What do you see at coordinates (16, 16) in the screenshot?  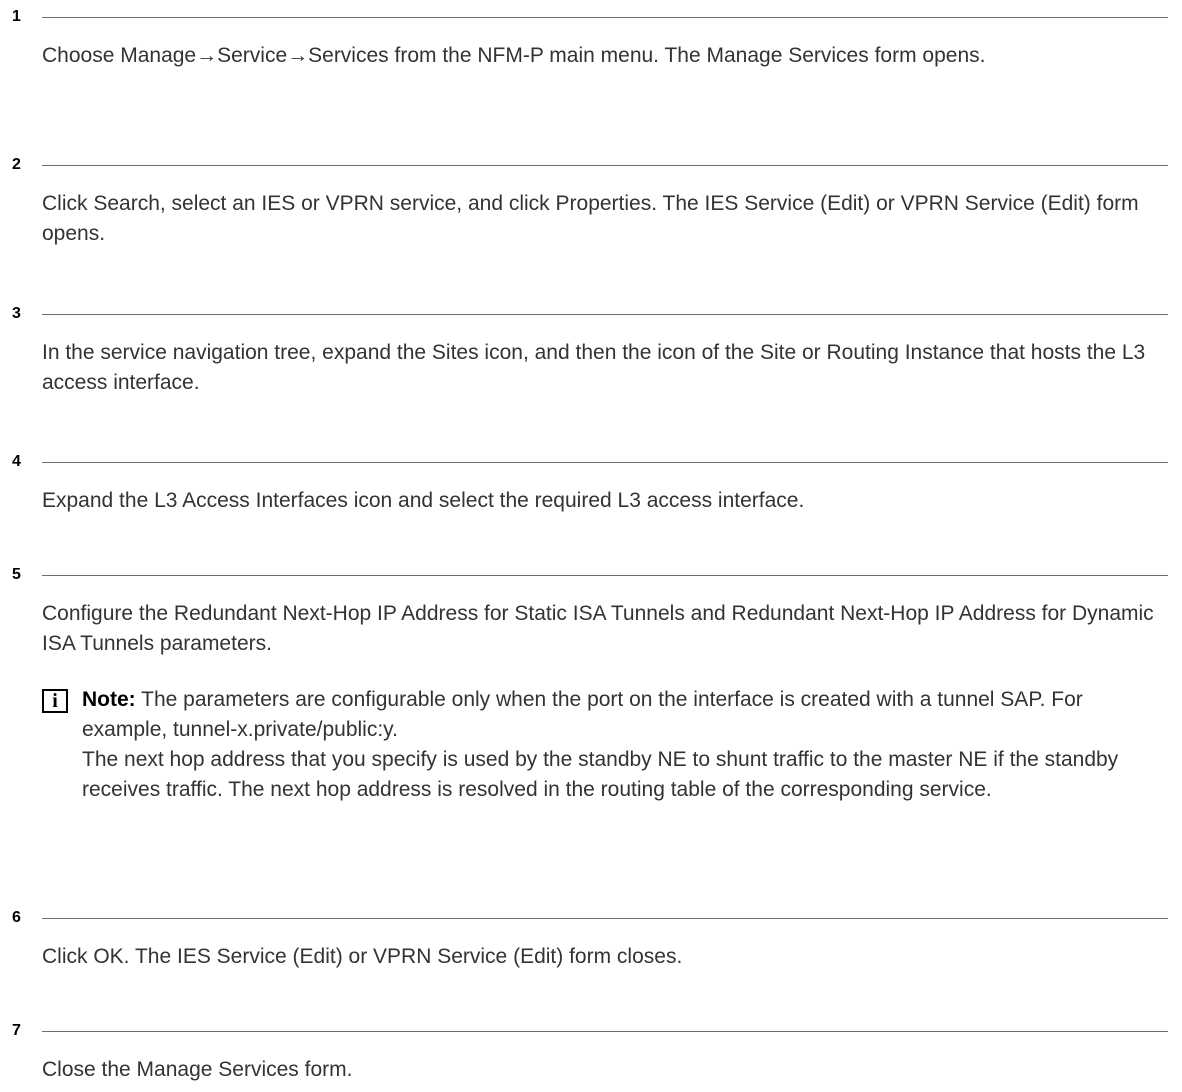 I see `step-number: 1` at bounding box center [16, 16].